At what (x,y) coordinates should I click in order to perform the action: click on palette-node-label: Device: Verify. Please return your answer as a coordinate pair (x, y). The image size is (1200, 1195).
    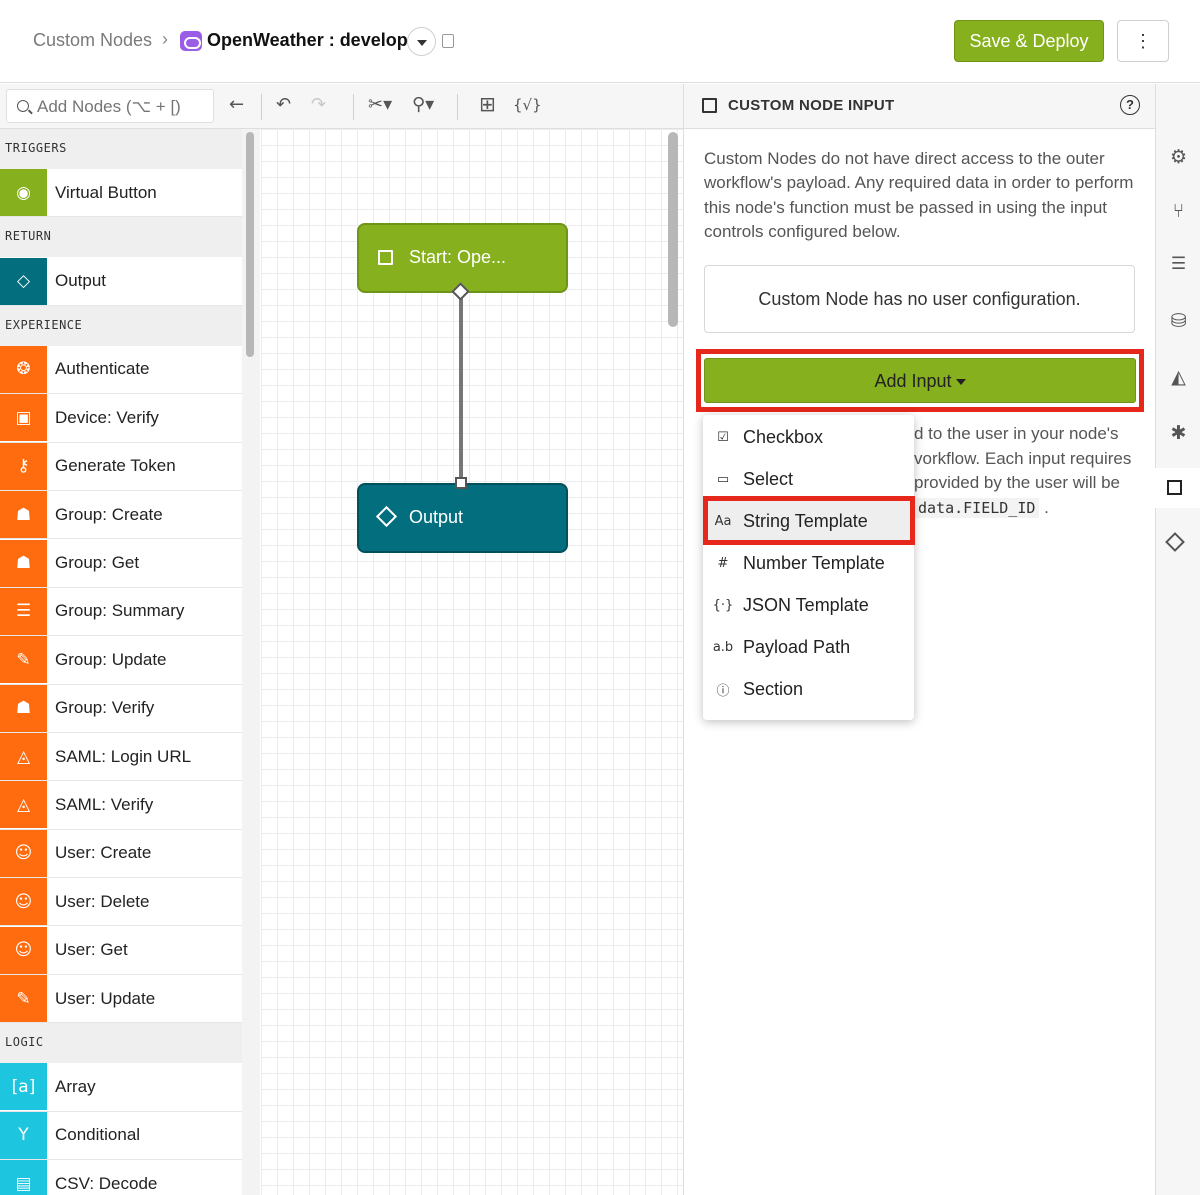
    Looking at the image, I should click on (107, 417).